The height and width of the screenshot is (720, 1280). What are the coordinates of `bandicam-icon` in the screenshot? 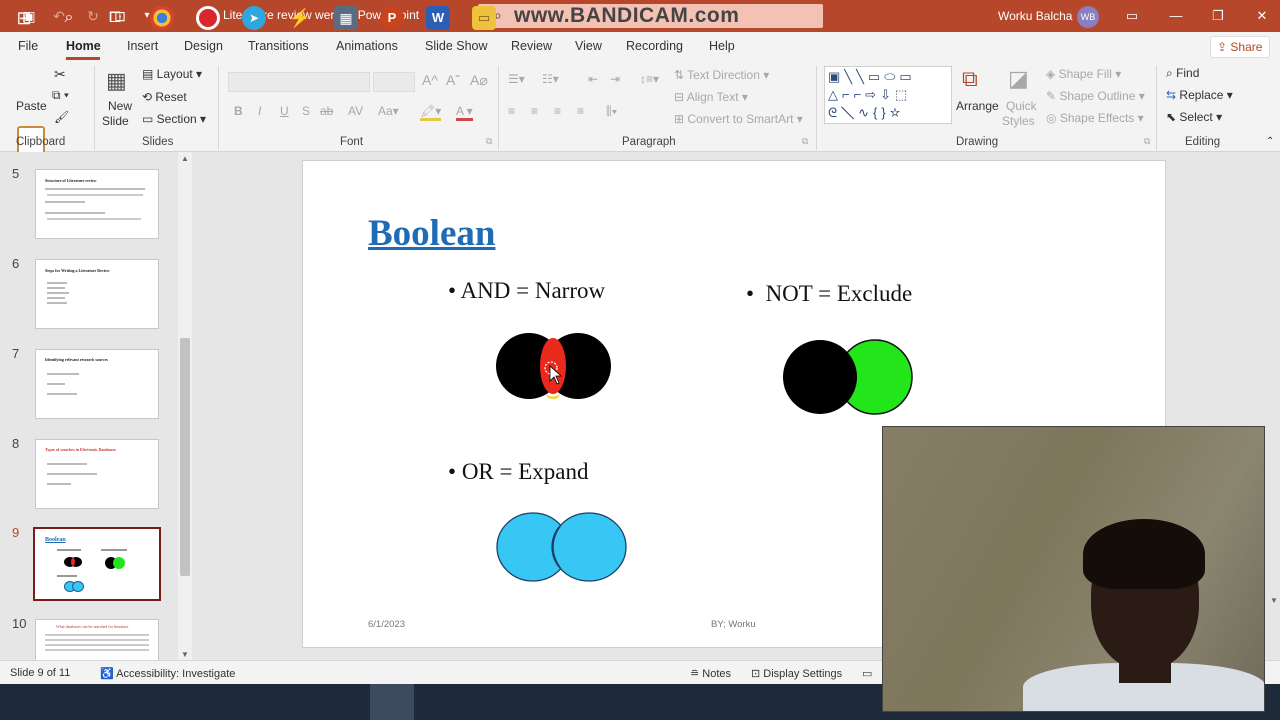 It's located at (208, 18).